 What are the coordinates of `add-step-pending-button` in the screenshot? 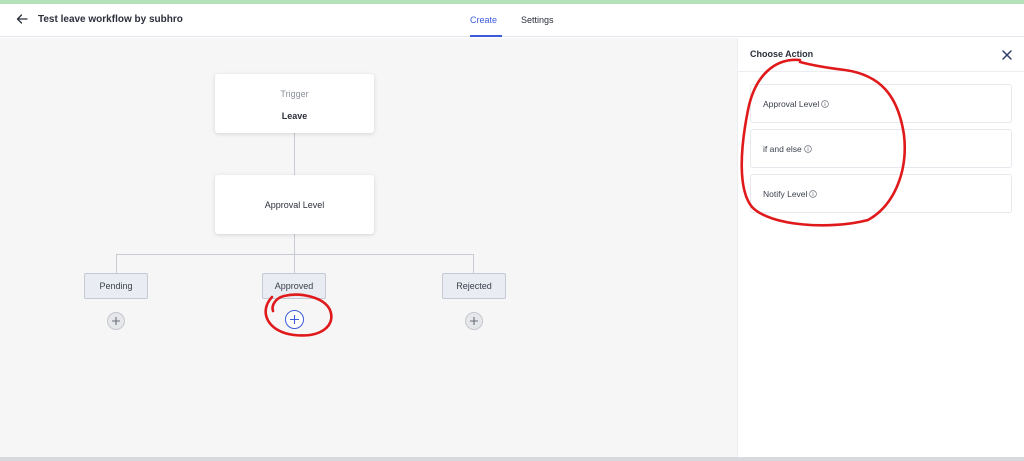 It's located at (116, 321).